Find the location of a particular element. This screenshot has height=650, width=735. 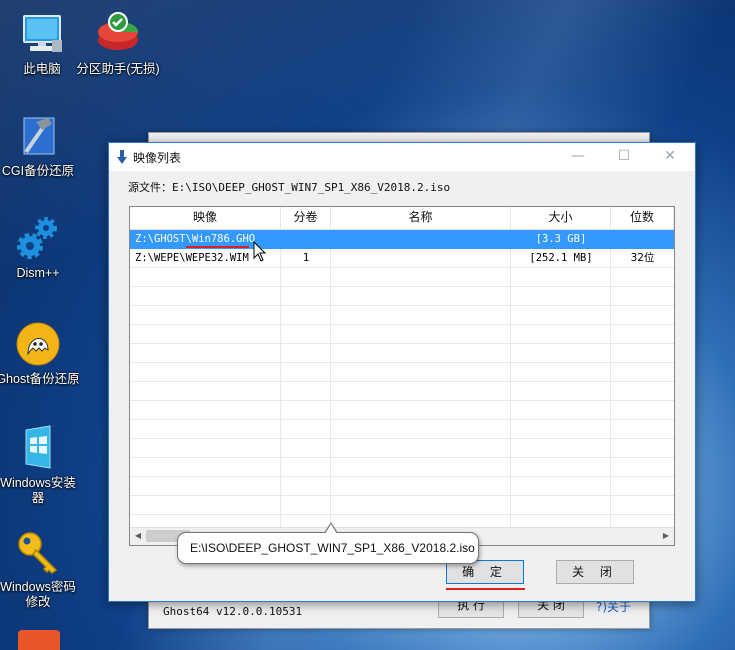

ghost-app-icon is located at coordinates (122, 157).